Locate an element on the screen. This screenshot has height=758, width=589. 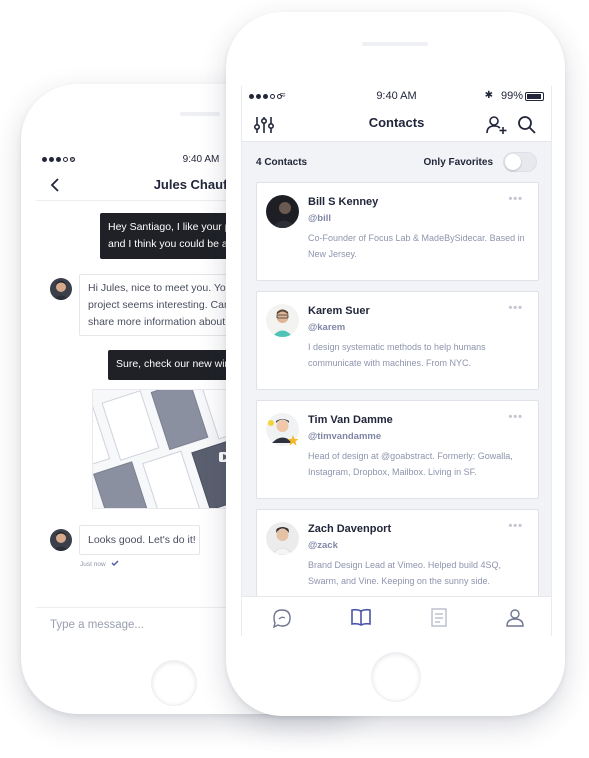
favorites-toggle is located at coordinates (520, 162).